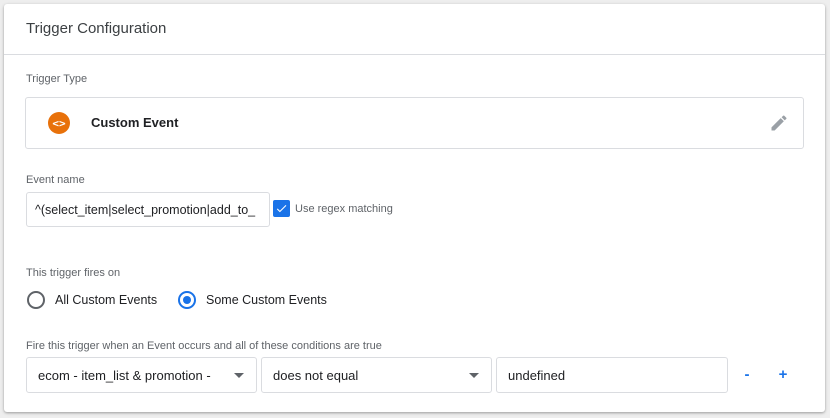  What do you see at coordinates (414, 54) in the screenshot?
I see `title-divider` at bounding box center [414, 54].